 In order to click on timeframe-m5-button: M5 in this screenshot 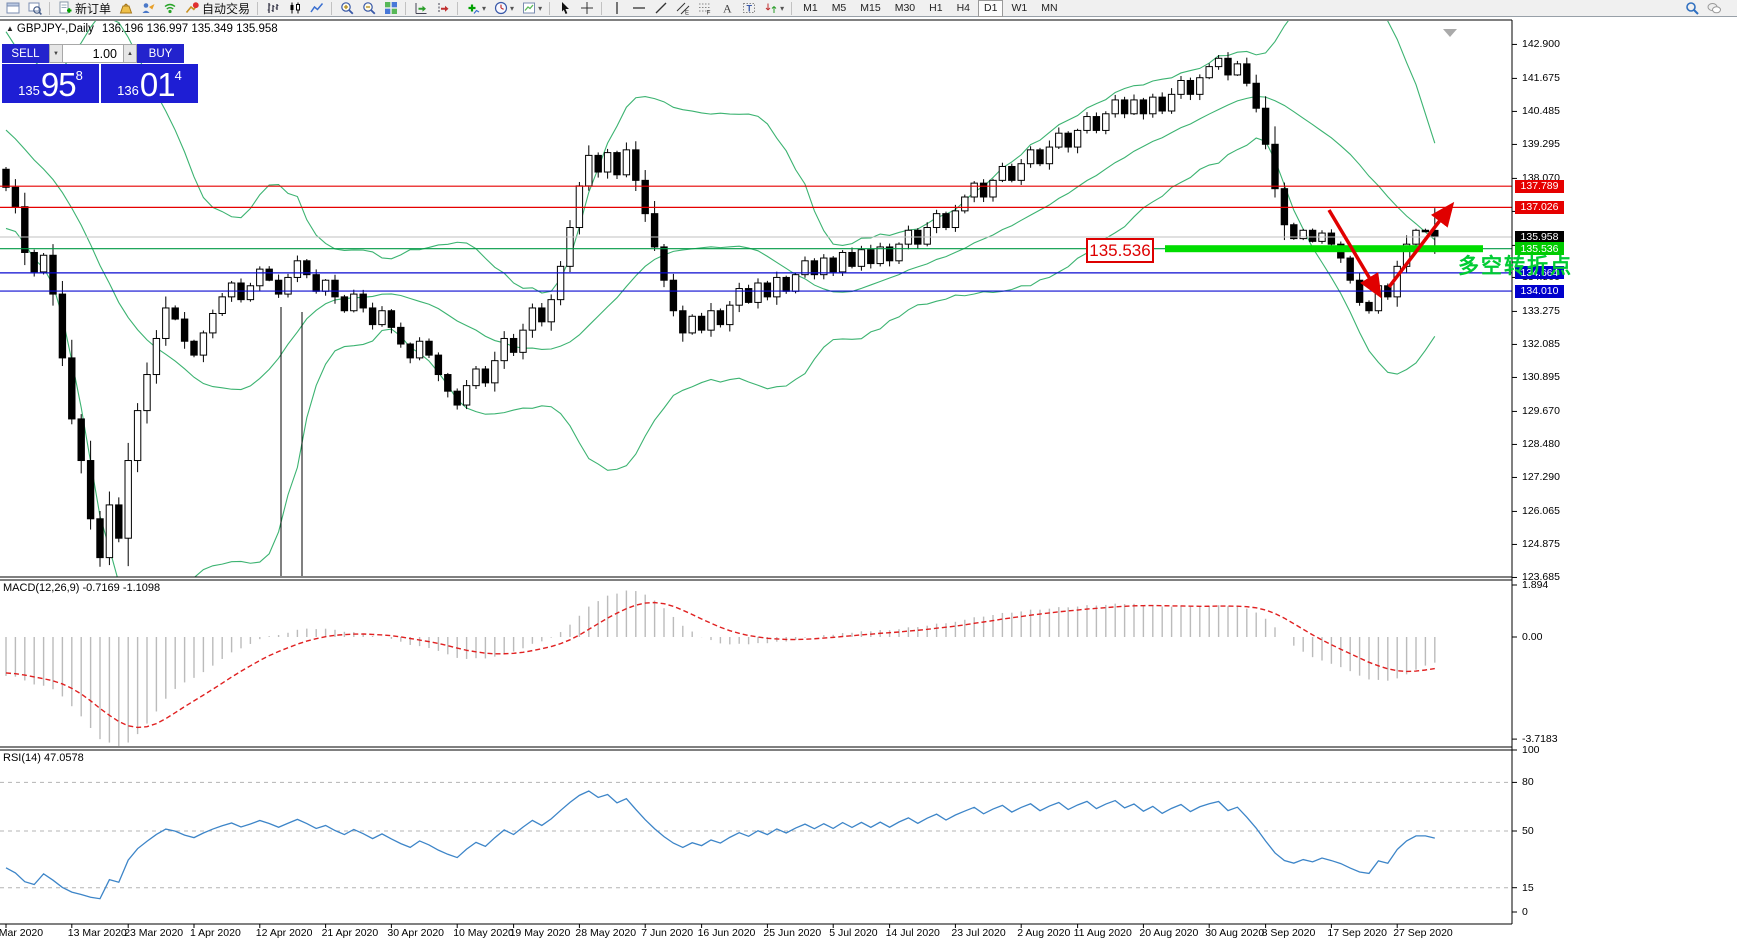, I will do `click(839, 8)`.